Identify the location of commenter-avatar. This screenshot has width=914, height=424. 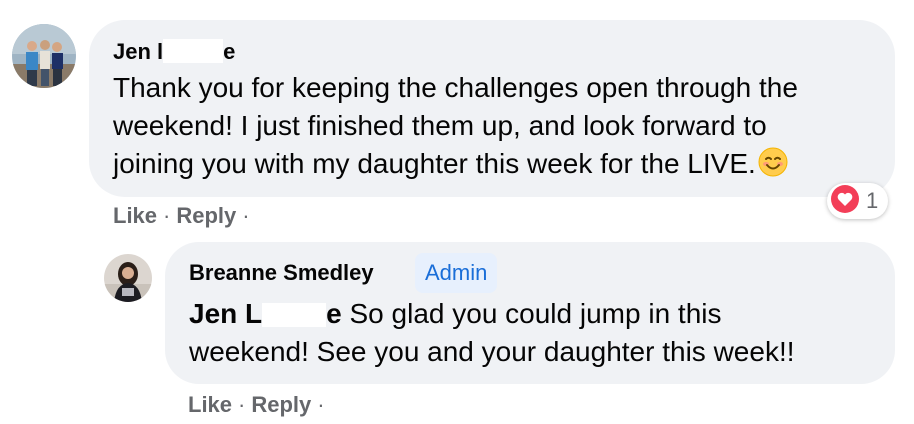
(44, 56).